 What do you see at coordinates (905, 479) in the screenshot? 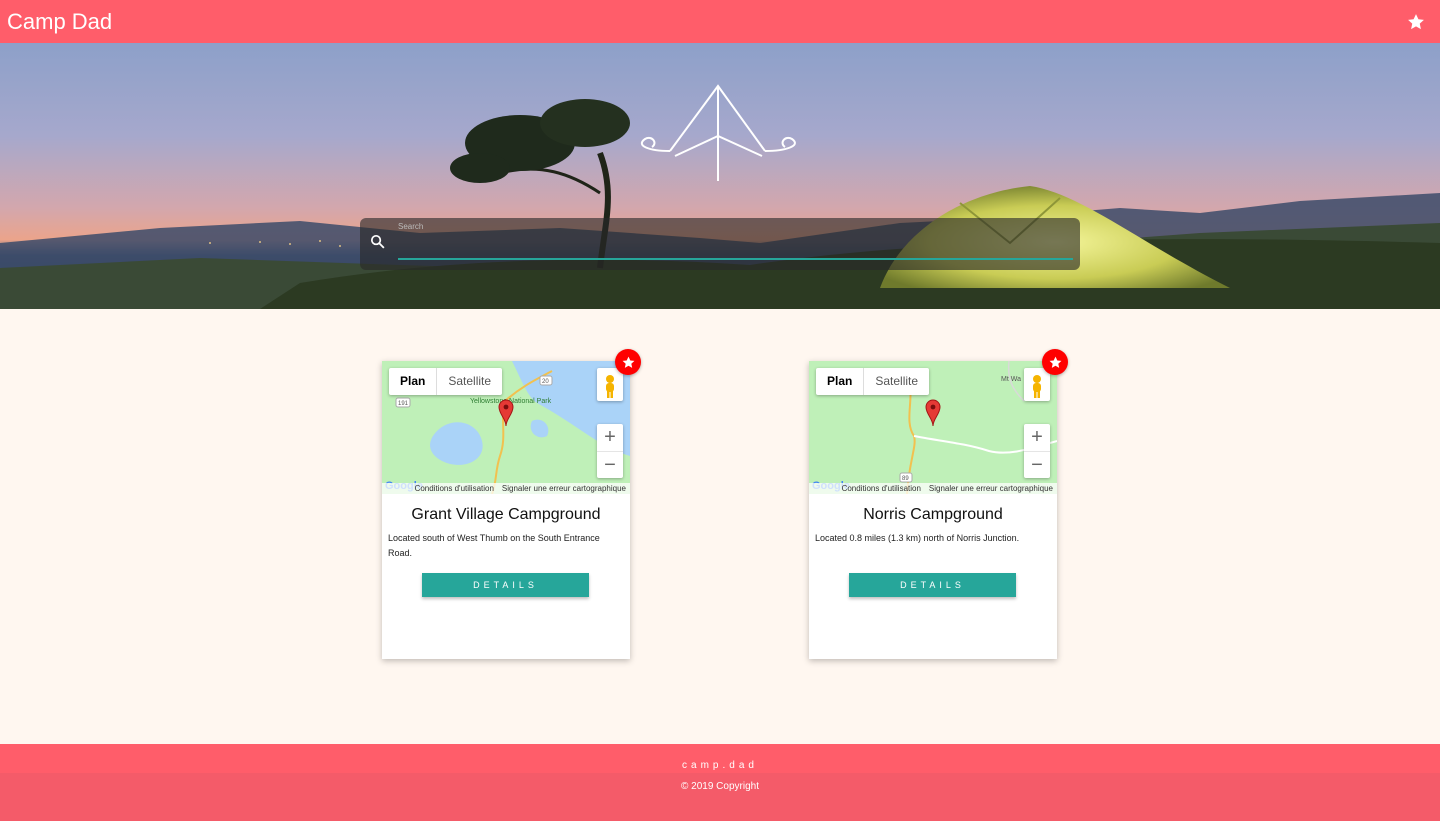
I see `map-shield-89: 89` at bounding box center [905, 479].